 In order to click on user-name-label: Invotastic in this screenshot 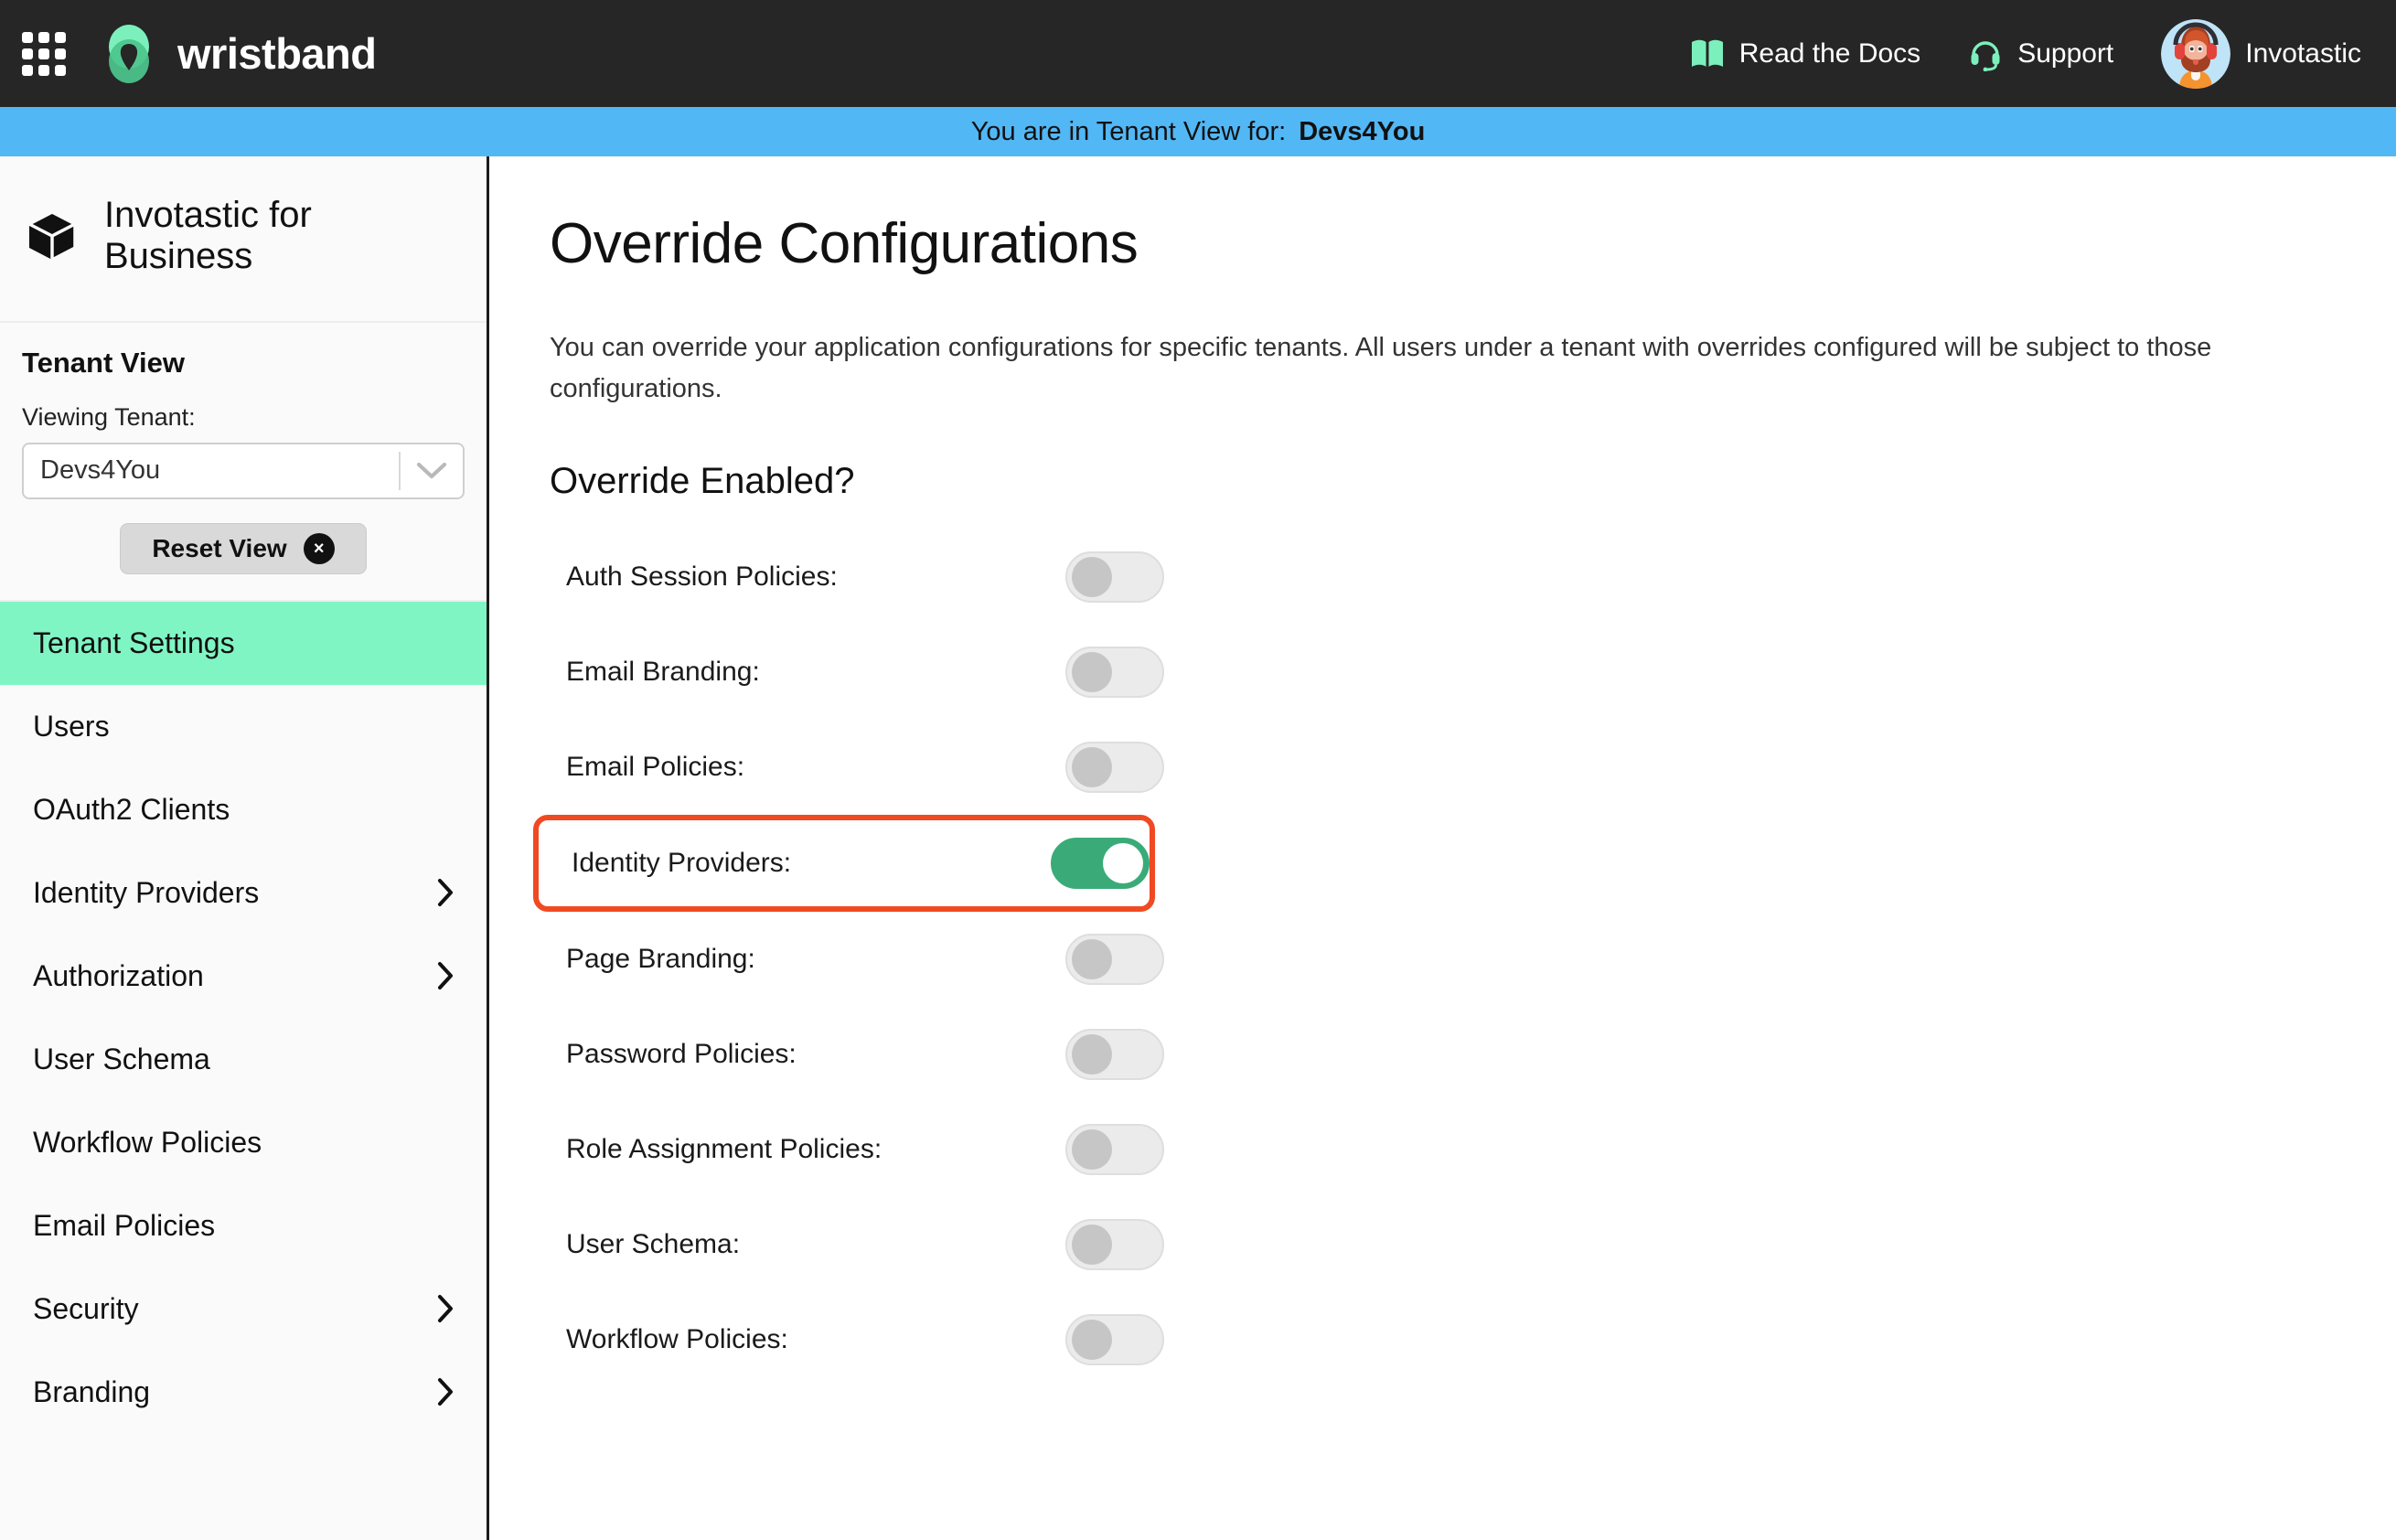, I will do `click(2303, 53)`.